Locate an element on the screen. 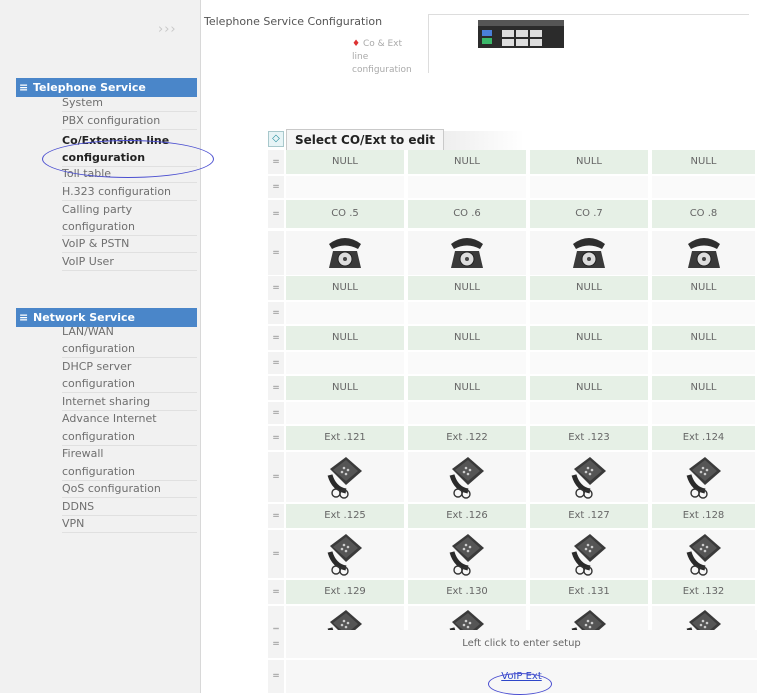 The height and width of the screenshot is (695, 757). highlight-ellipse is located at coordinates (520, 684).